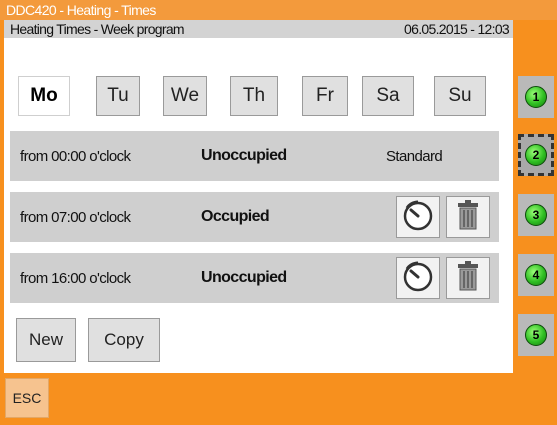 Image resolution: width=557 pixels, height=425 pixels. I want to click on side-button-5: 5, so click(536, 335).